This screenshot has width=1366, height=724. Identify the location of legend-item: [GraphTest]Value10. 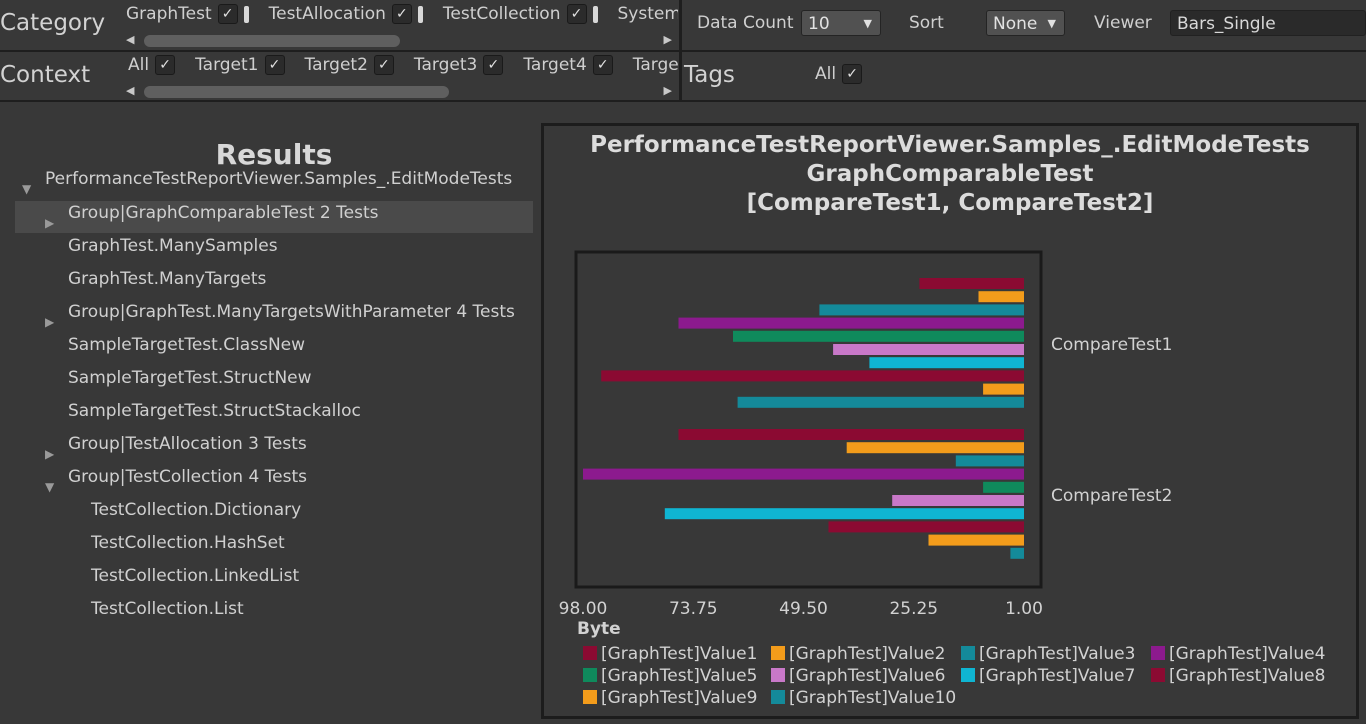
(863, 698).